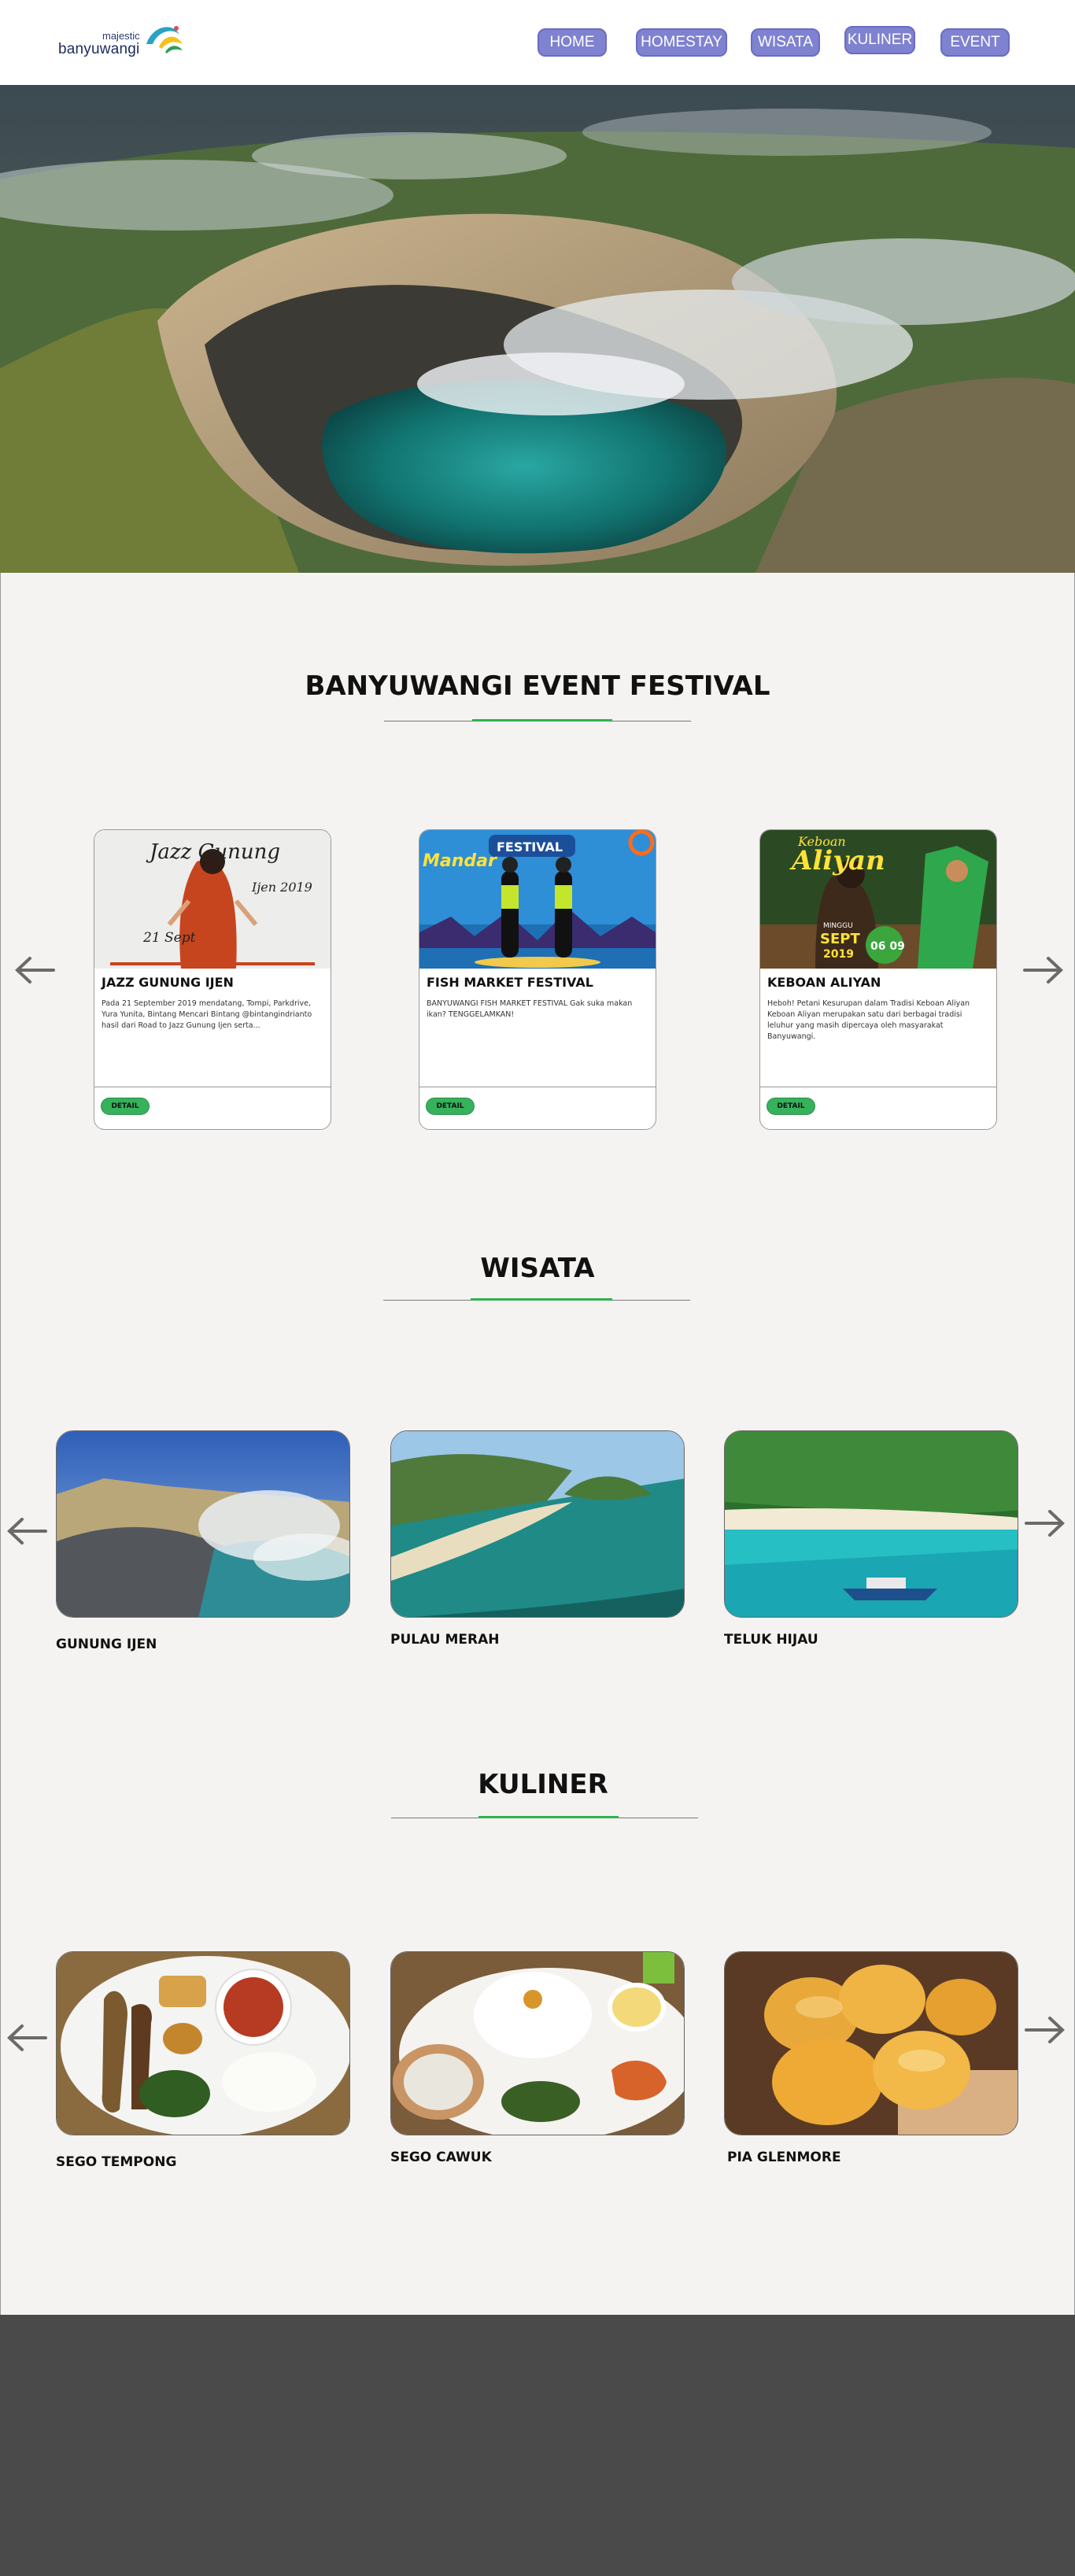 The image size is (1075, 2576). What do you see at coordinates (107, 1645) in the screenshot?
I see `wisata-label: GUNUNG IJEN` at bounding box center [107, 1645].